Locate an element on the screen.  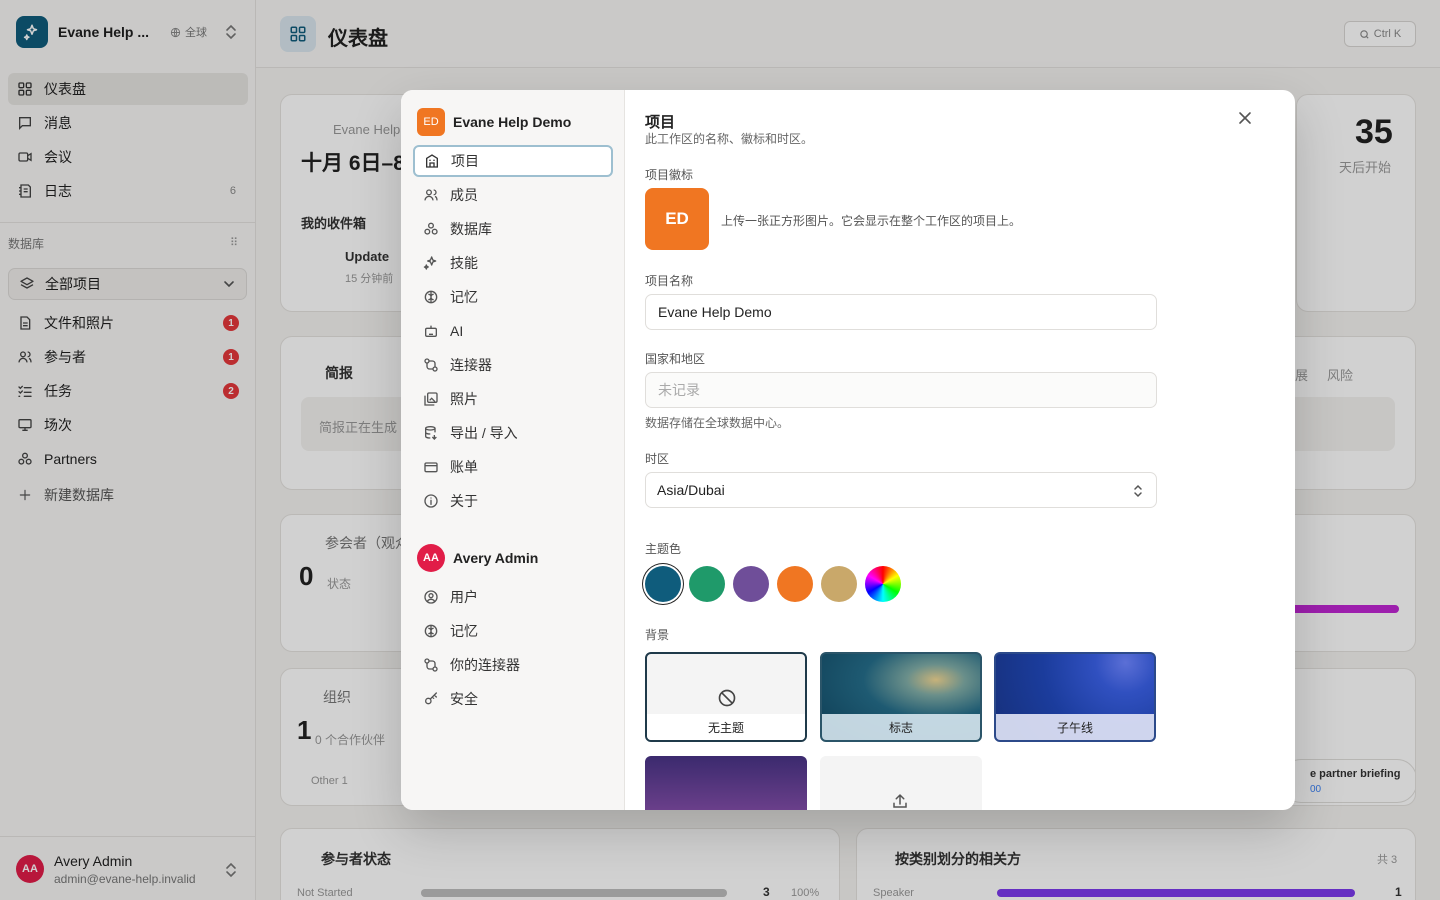
background-option-label: 子午线 is located at coordinates (1075, 727).